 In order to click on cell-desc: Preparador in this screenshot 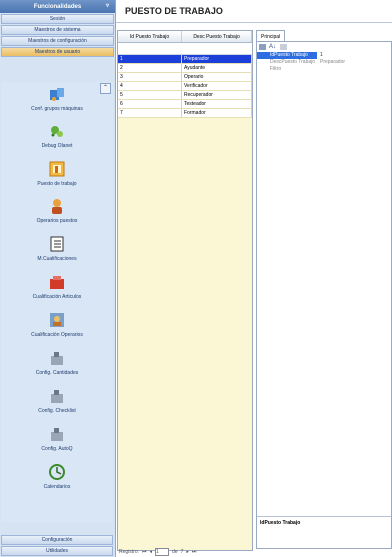, I will do `click(217, 59)`.